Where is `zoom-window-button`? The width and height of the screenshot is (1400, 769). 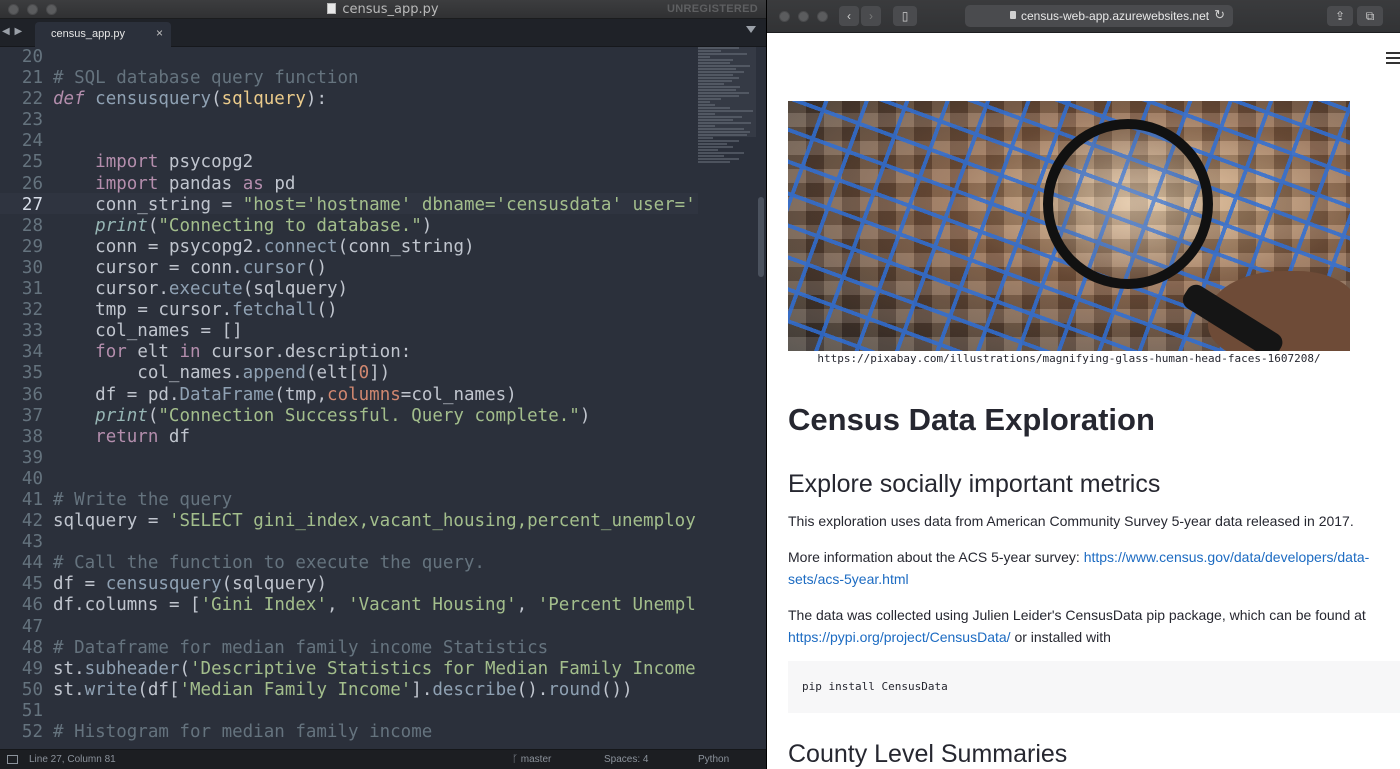
zoom-window-button is located at coordinates (822, 16).